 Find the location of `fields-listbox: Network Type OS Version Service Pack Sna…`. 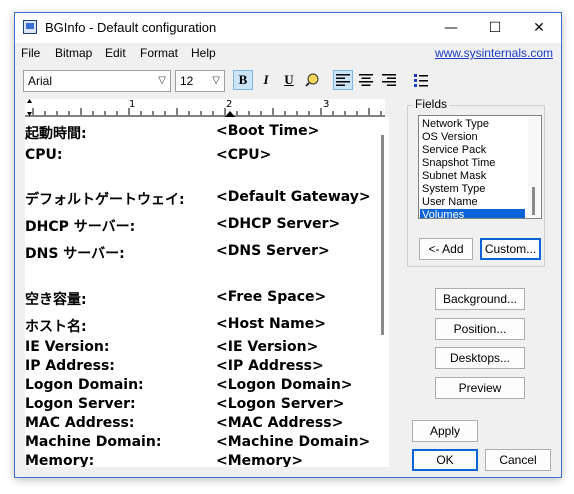

fields-listbox: Network Type OS Version Service Pack Sna… is located at coordinates (480, 167).